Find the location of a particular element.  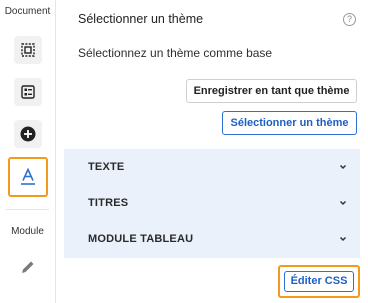

add-circle-icon is located at coordinates (28, 134).